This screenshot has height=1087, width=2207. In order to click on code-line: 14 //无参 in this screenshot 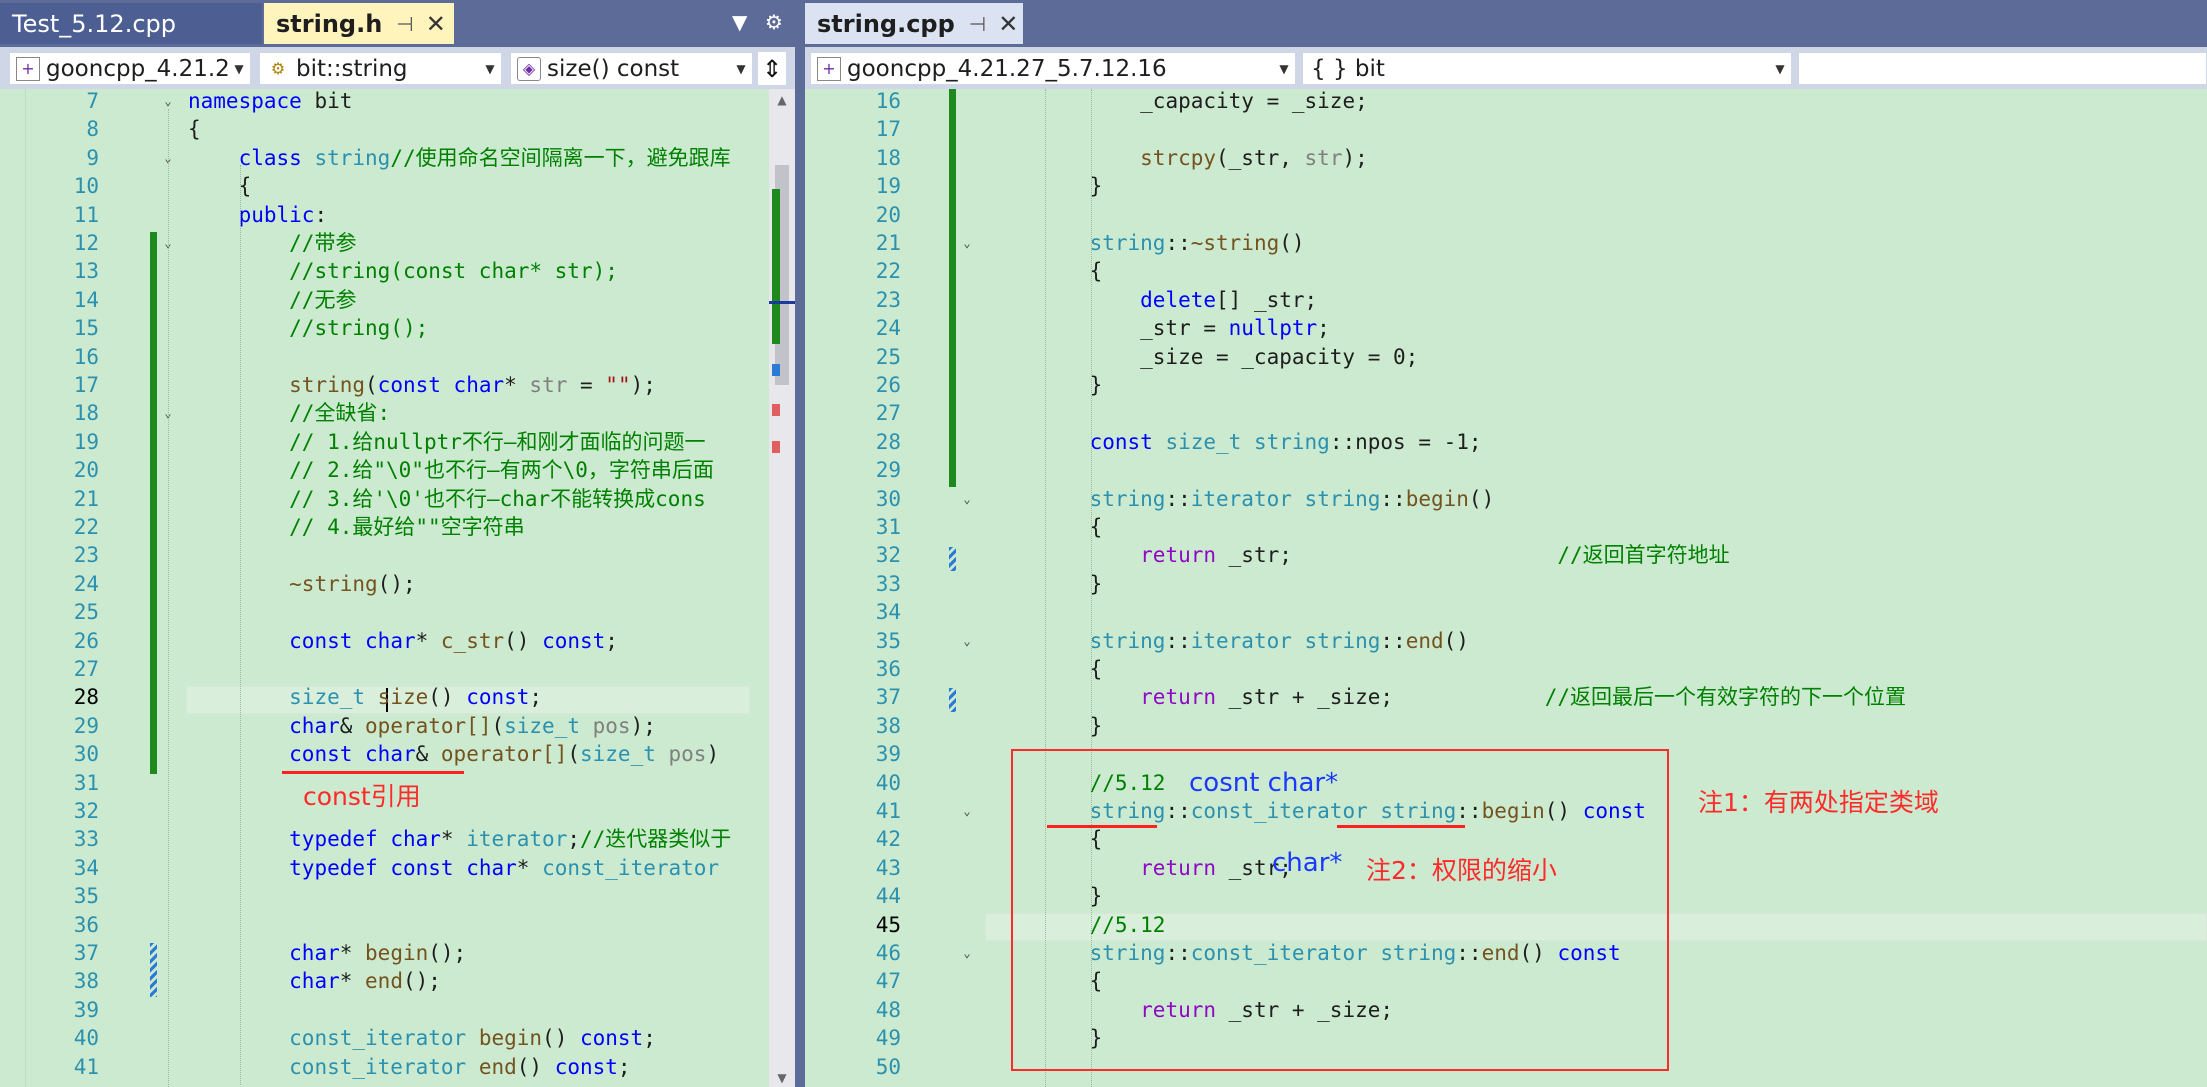, I will do `click(397, 300)`.